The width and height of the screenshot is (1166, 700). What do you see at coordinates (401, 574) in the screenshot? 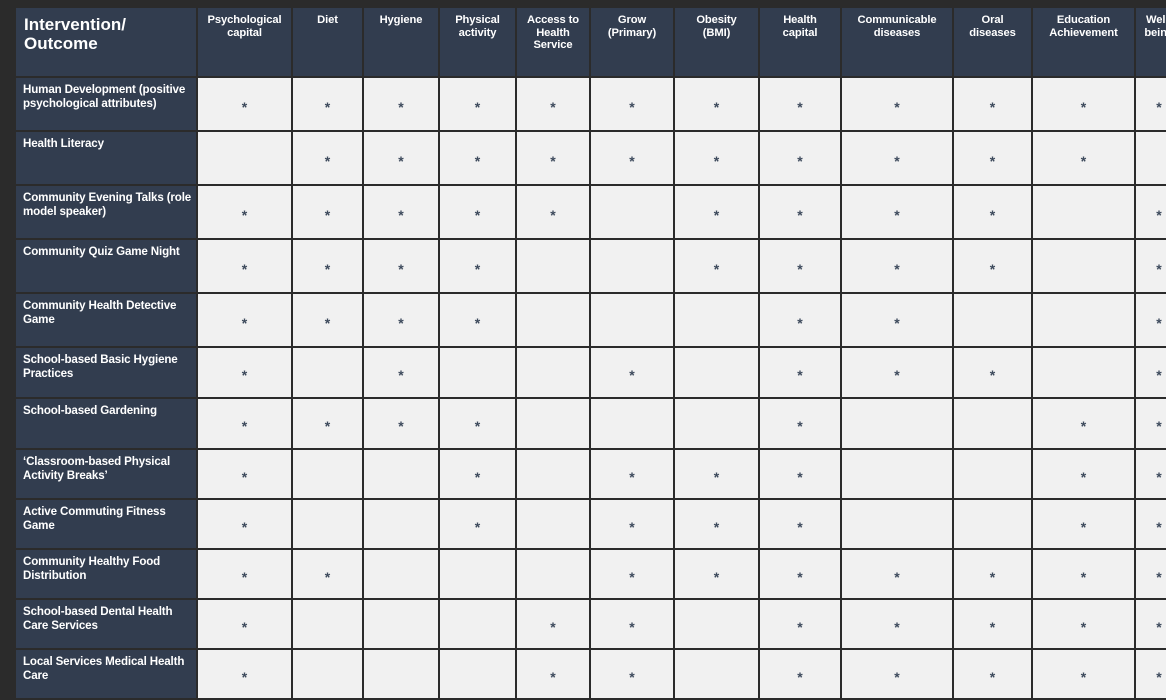
I see `matrix-cell-r10-c3` at bounding box center [401, 574].